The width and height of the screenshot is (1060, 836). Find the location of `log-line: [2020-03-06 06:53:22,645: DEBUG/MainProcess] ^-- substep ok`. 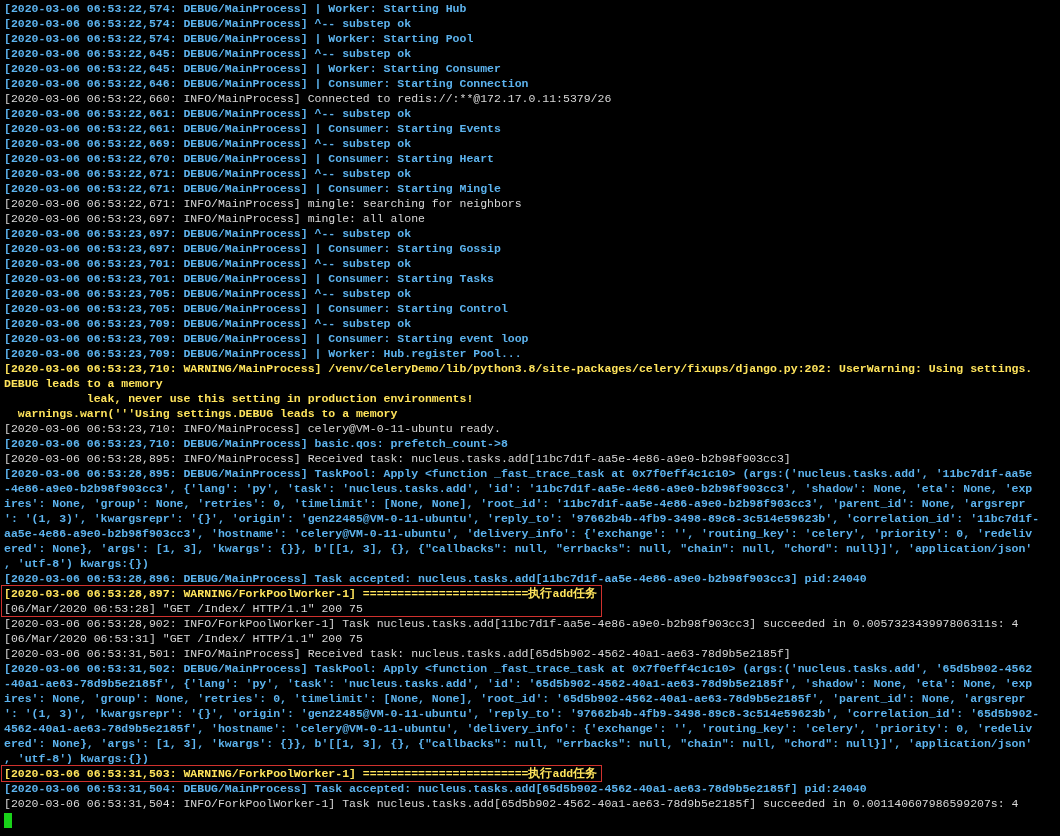

log-line: [2020-03-06 06:53:22,645: DEBUG/MainProcess] ^-- substep ok is located at coordinates (208, 53).